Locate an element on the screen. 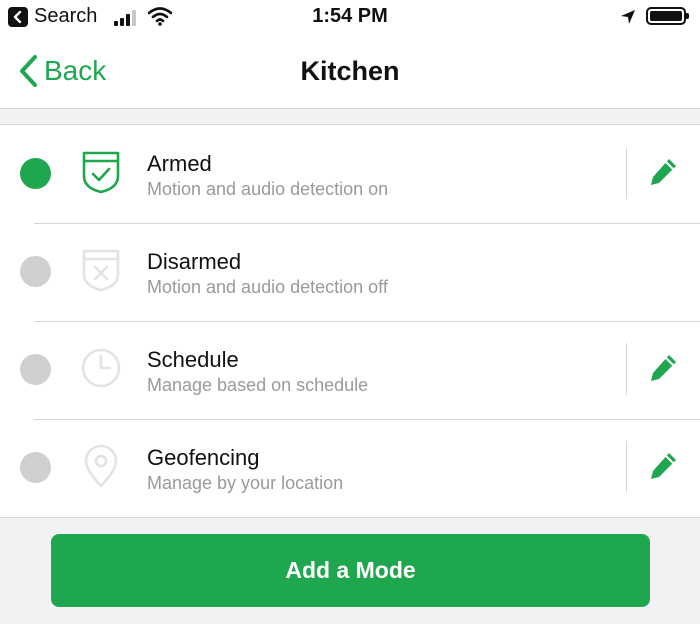 The image size is (700, 624). page-title: Kitchen is located at coordinates (350, 71).